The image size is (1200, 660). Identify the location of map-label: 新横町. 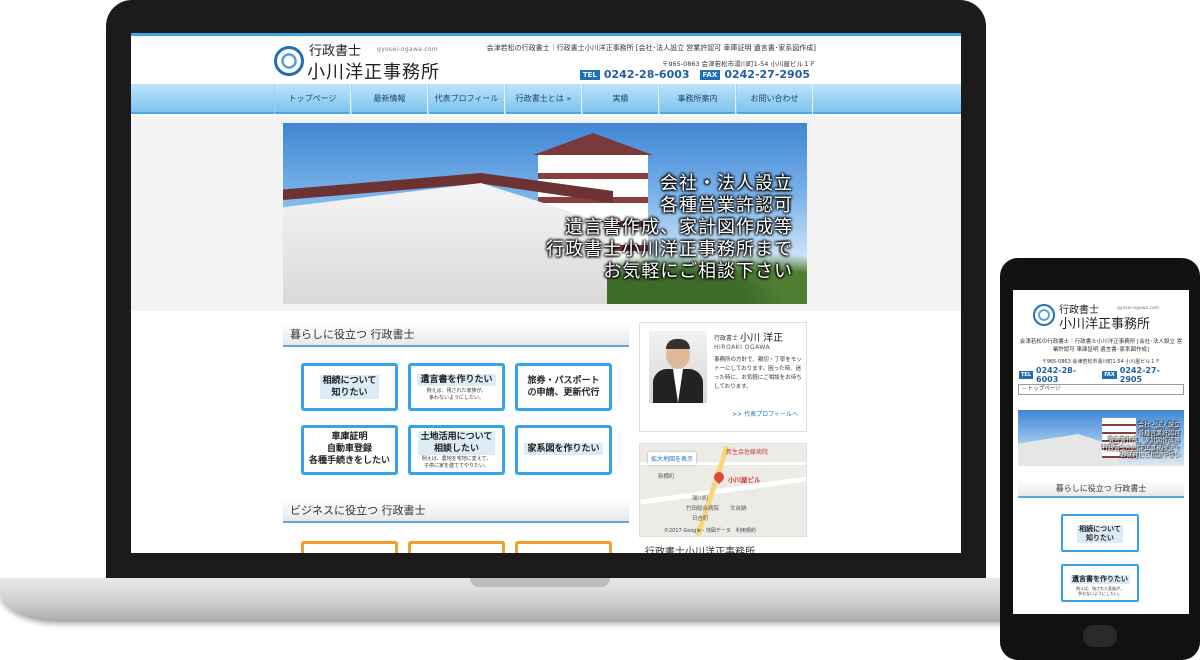
(666, 477).